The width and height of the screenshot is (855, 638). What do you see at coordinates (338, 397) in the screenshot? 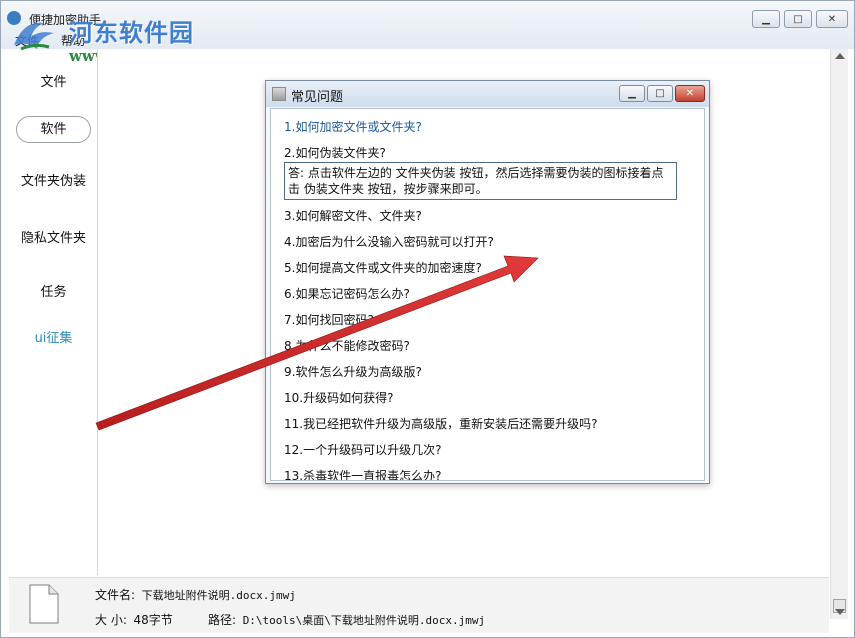
I see `faq-question-10: 10.升级码如何获得?` at bounding box center [338, 397].